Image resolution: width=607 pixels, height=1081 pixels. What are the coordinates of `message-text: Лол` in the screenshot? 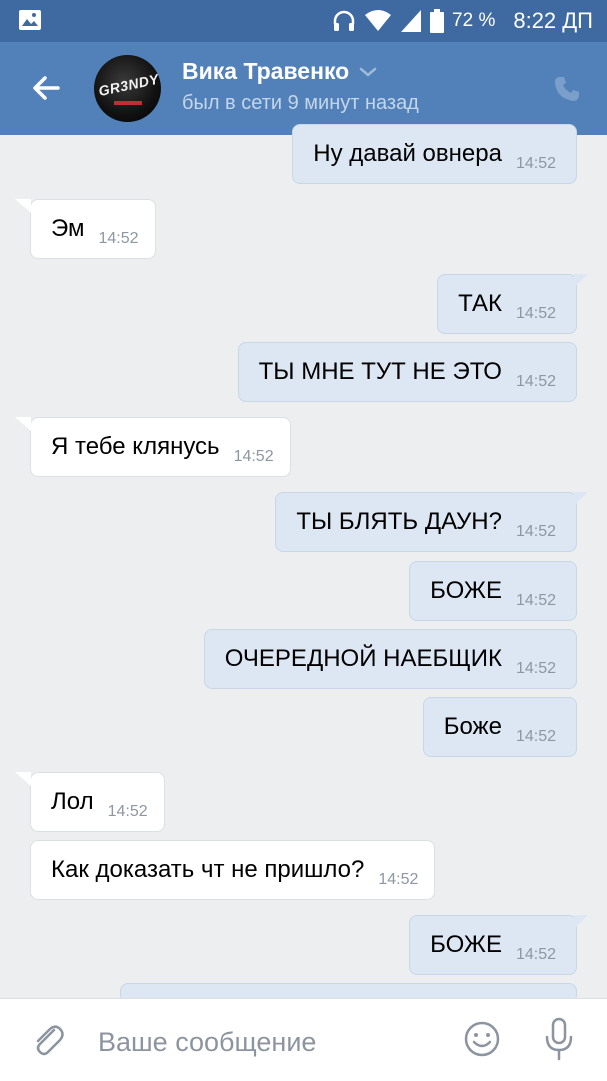 It's located at (72, 801).